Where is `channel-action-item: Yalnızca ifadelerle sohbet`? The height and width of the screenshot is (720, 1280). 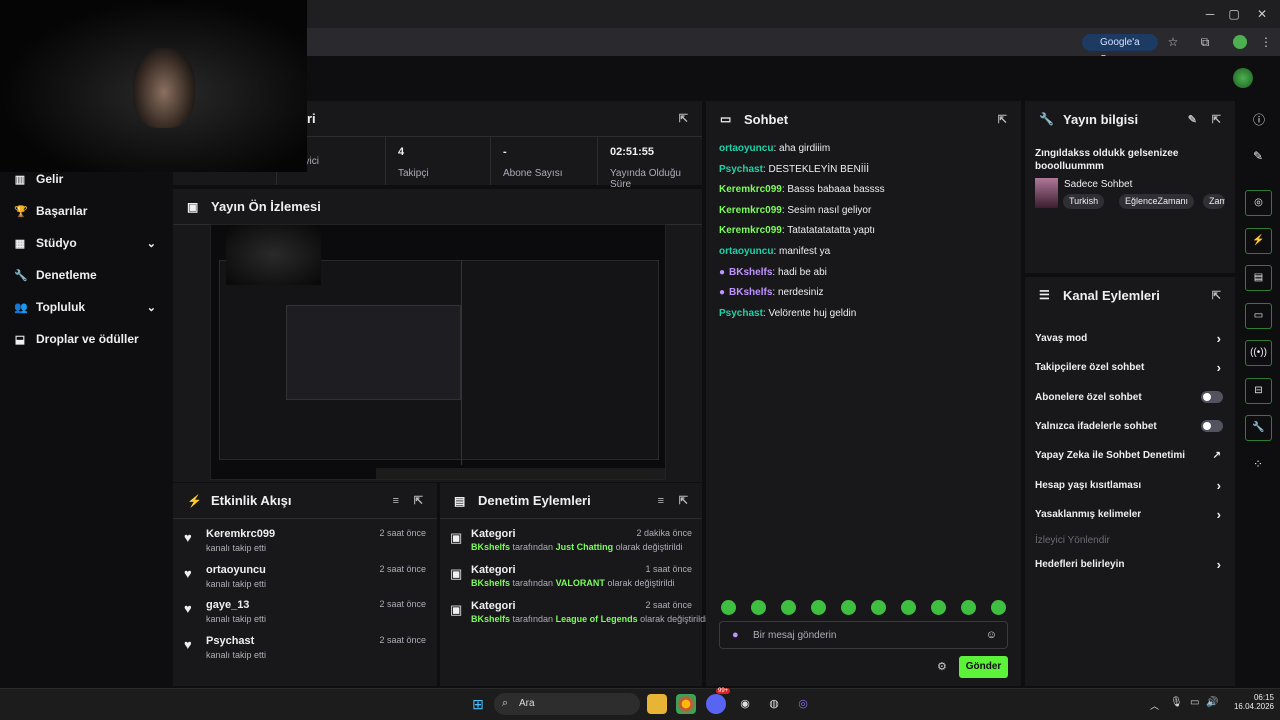
channel-action-item: Yalnızca ifadelerle sohbet is located at coordinates (1130, 426).